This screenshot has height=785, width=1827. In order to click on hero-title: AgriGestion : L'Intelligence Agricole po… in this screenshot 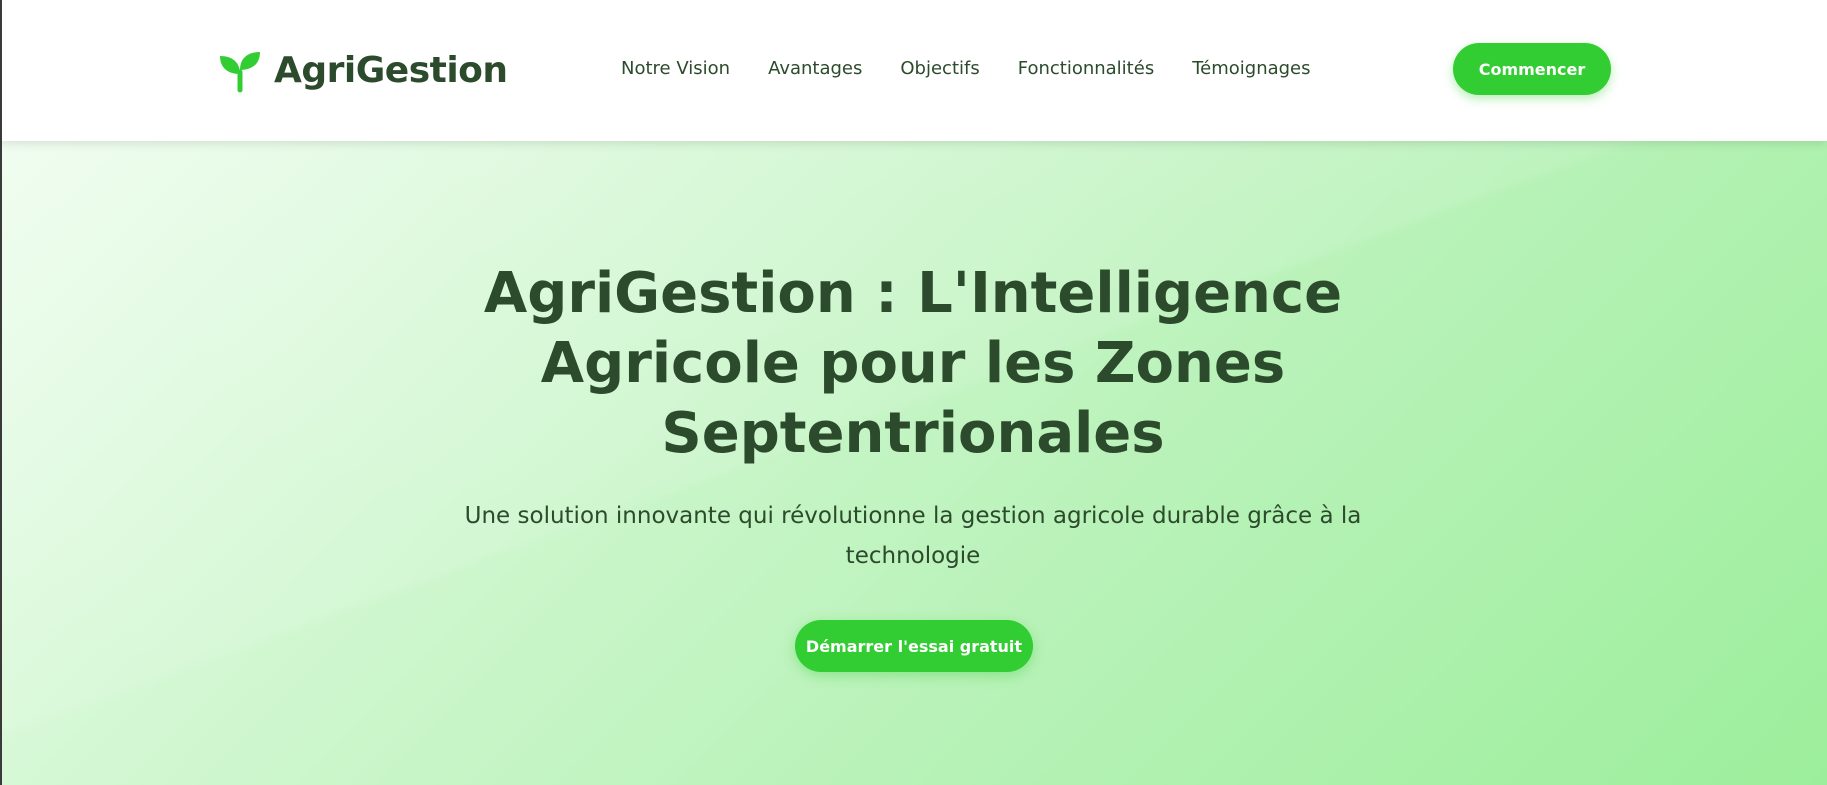, I will do `click(913, 363)`.